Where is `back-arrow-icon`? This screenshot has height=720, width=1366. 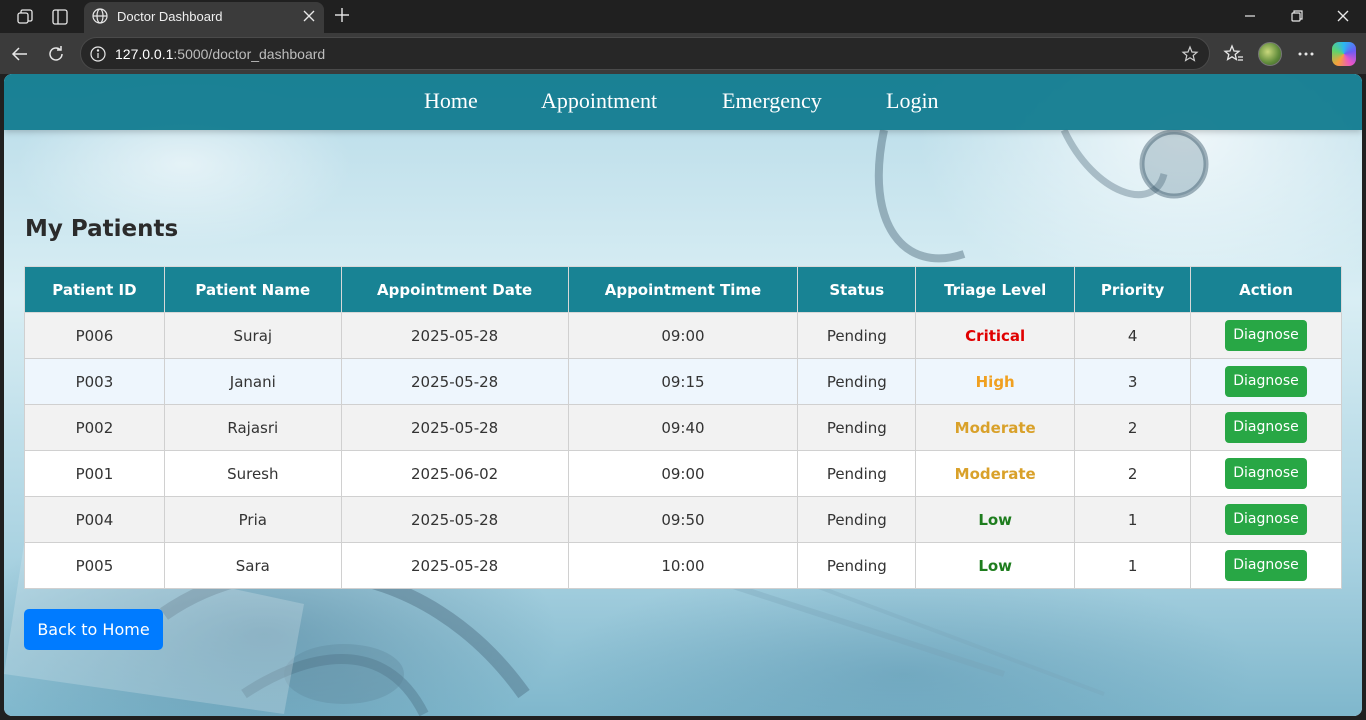 back-arrow-icon is located at coordinates (20, 54).